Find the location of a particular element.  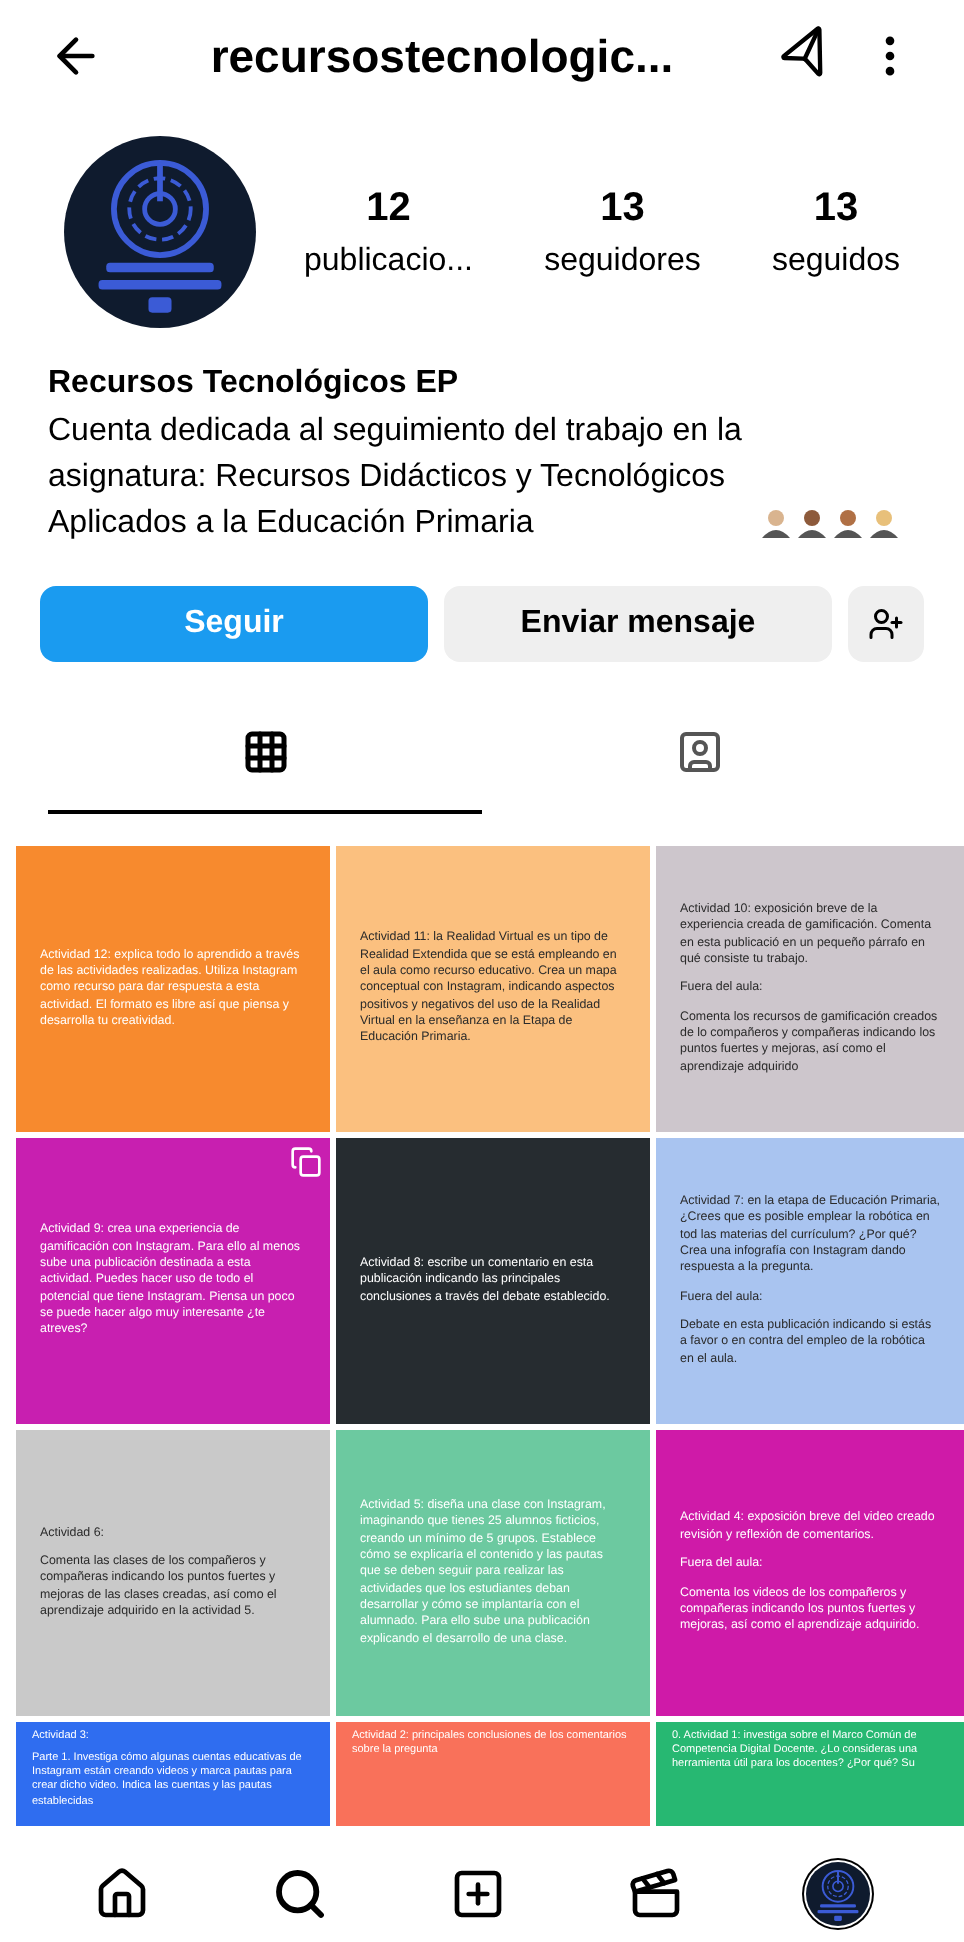

home-icon is located at coordinates (121, 1894).